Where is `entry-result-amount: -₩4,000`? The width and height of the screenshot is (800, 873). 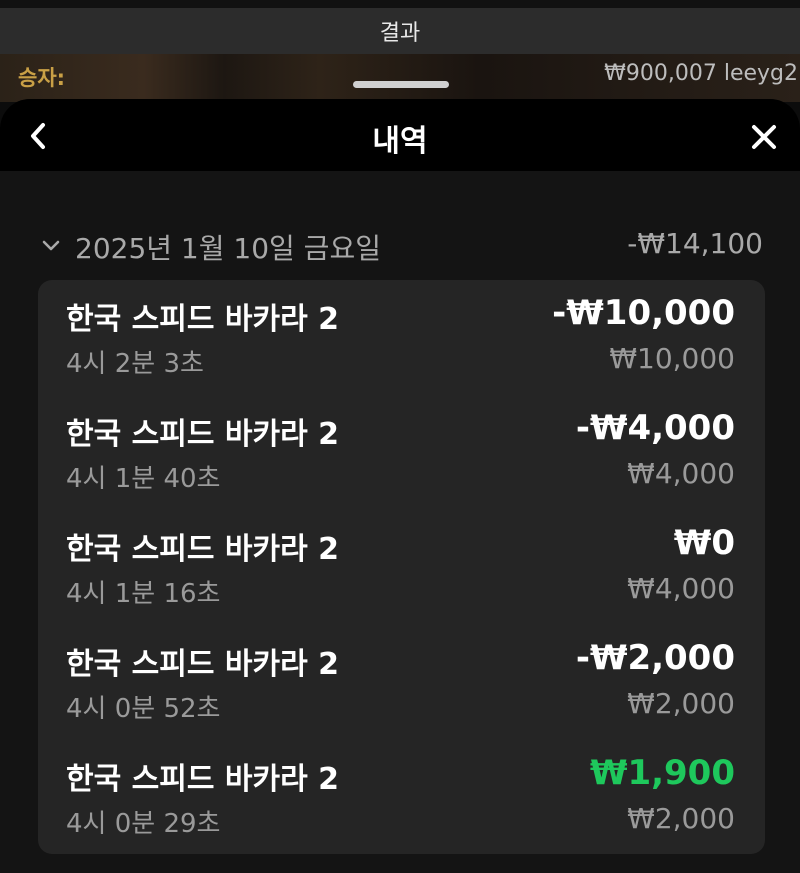 entry-result-amount: -₩4,000 is located at coordinates (655, 428).